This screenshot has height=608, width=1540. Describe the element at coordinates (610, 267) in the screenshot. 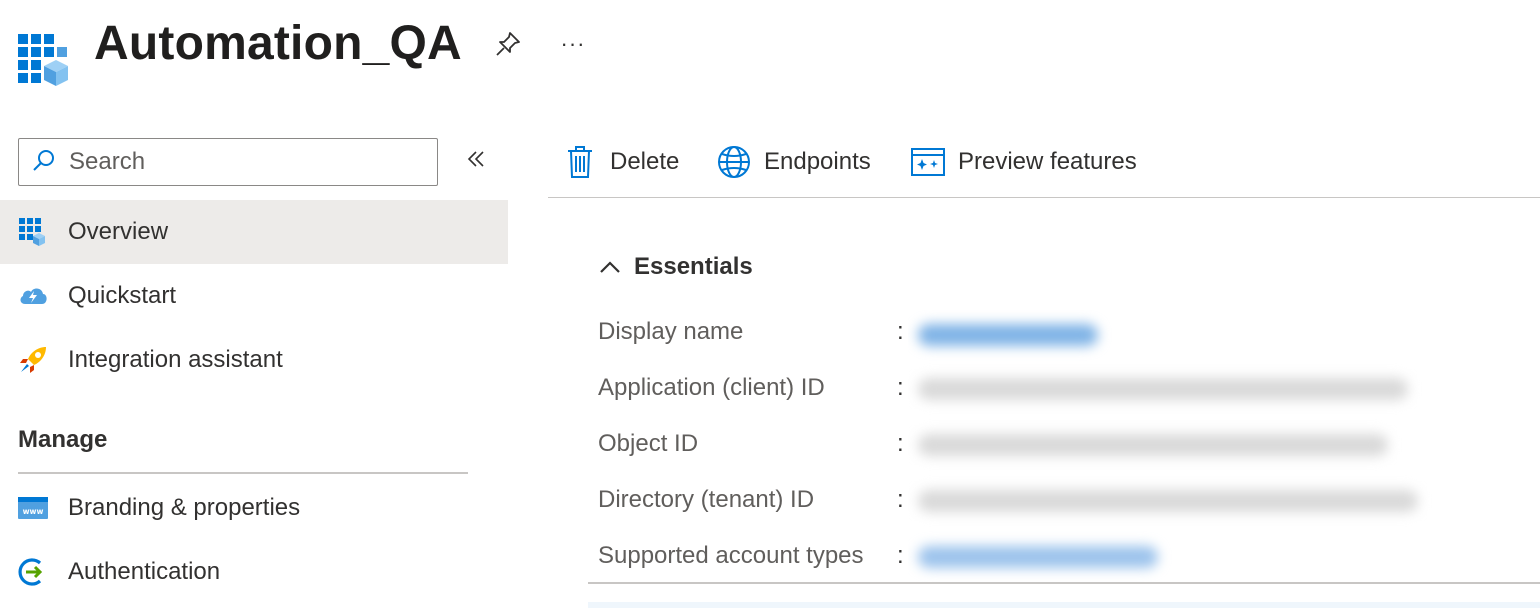

I see `chevron-up-icon` at that location.